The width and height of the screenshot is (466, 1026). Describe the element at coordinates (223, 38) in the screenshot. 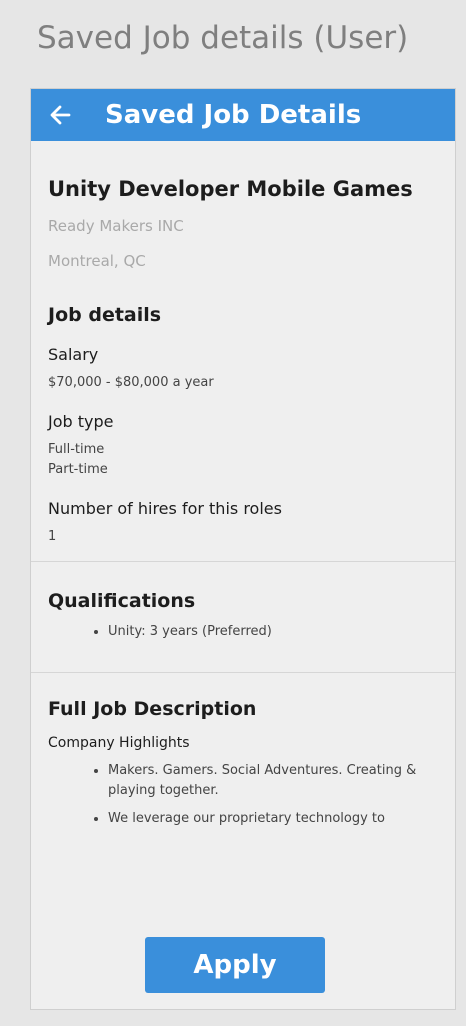

I see `page-title: Saved Job details (User)` at that location.